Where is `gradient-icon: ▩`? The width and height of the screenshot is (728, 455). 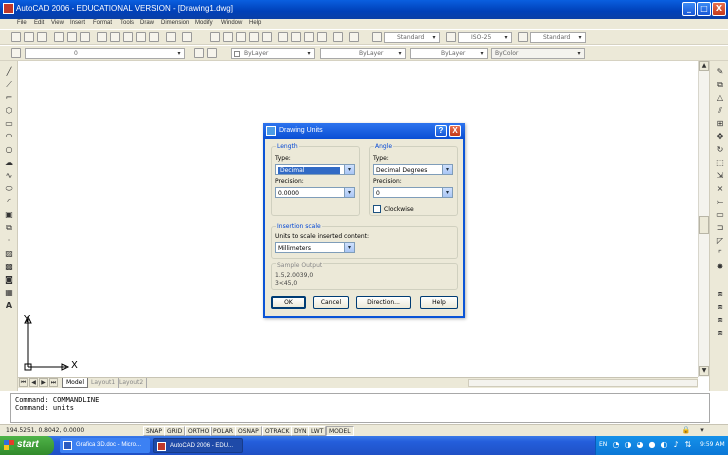
gradient-icon: ▩ is located at coordinates (9, 267).